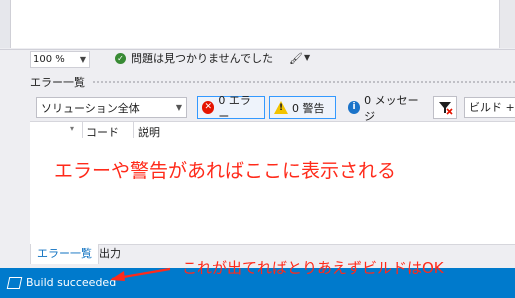 This screenshot has width=515, height=298. Describe the element at coordinates (49, 59) in the screenshot. I see `zoom-value: 100 %` at that location.